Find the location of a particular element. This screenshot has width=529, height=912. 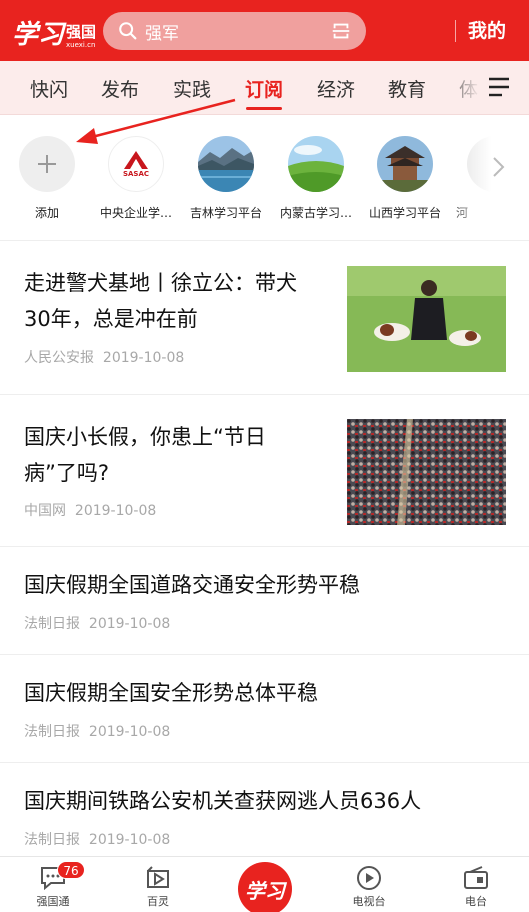

unread-badge: 76 is located at coordinates (71, 870).